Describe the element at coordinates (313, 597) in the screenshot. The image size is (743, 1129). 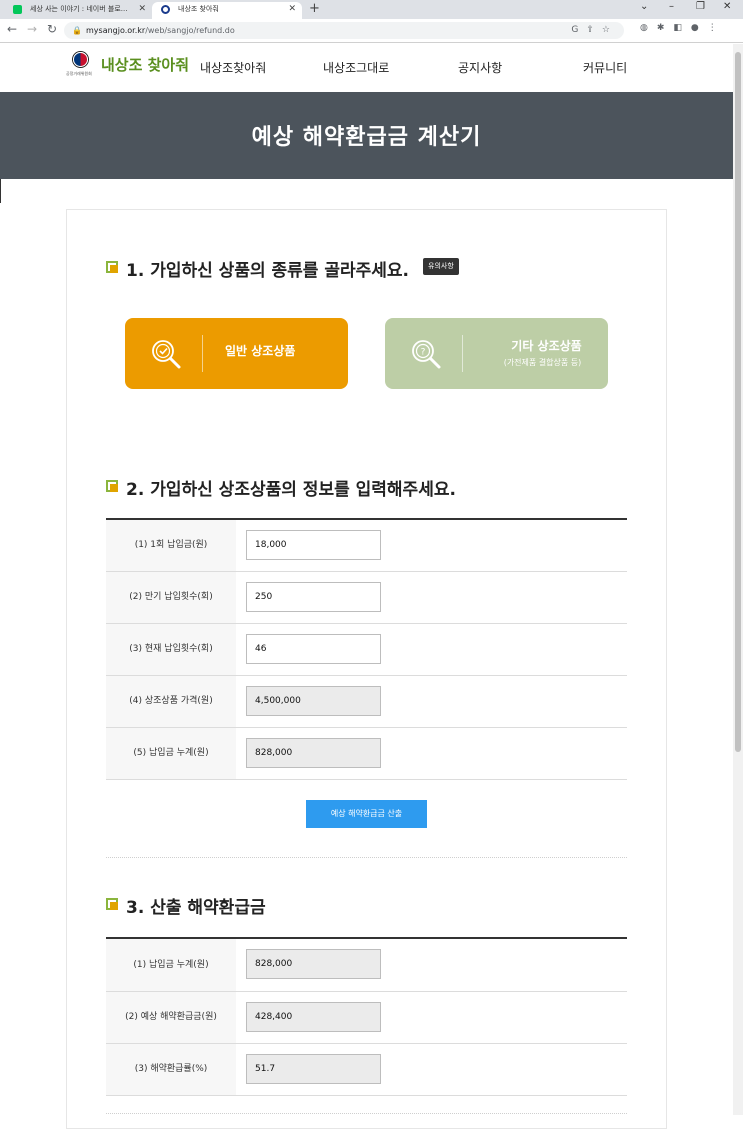
I see `total-payments-input: 250` at that location.